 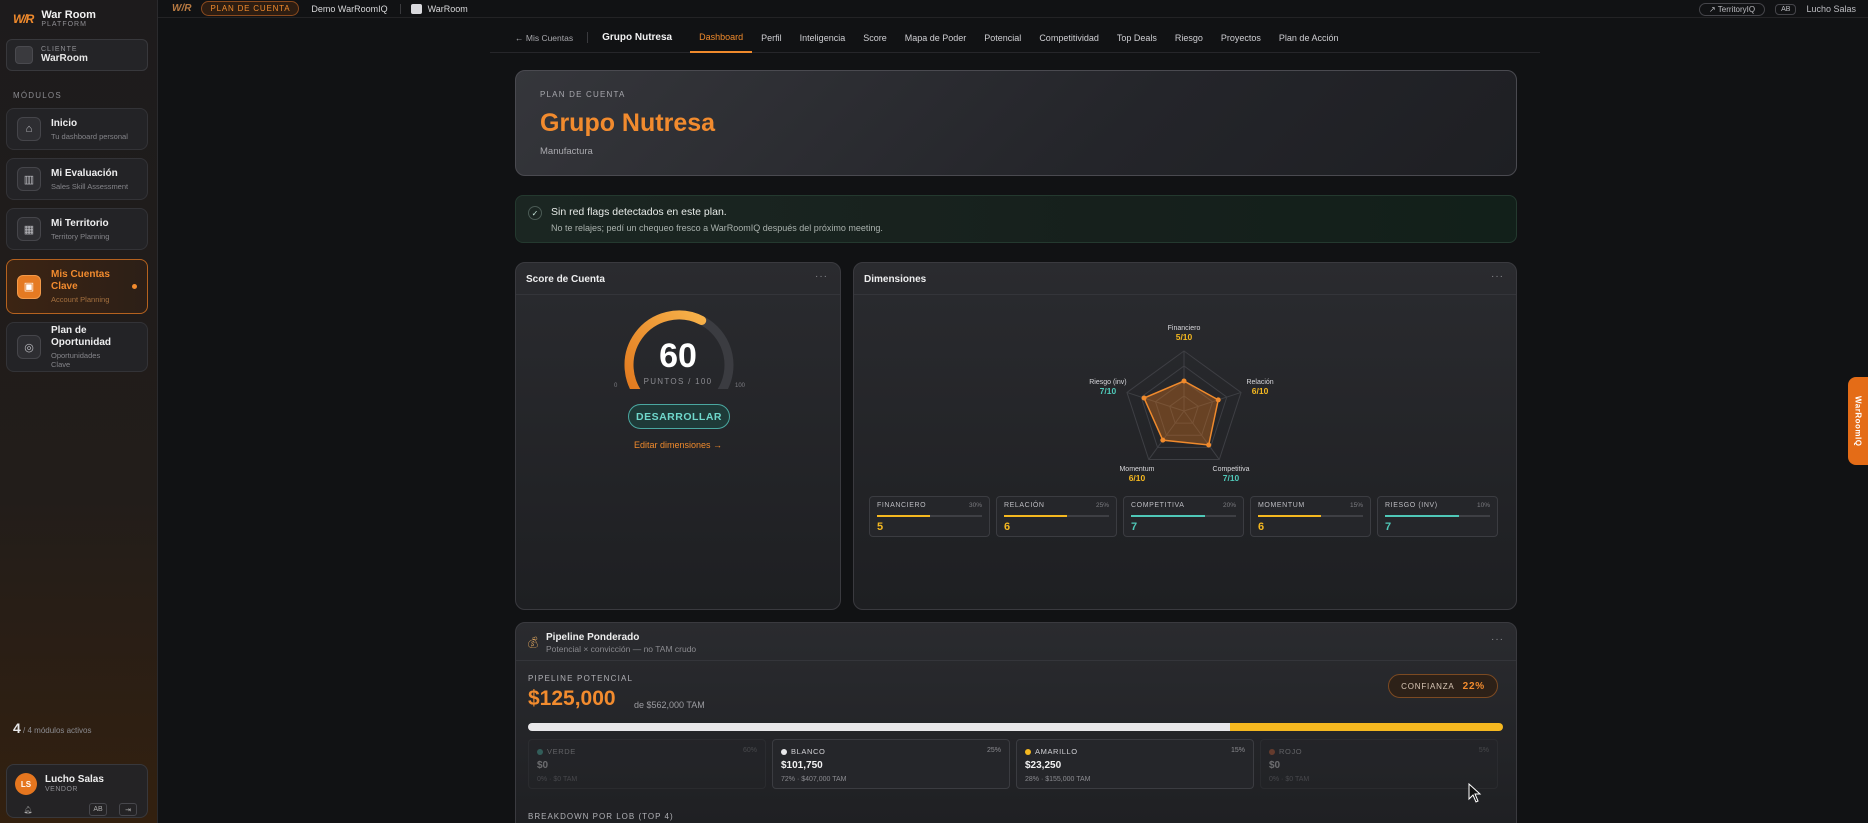 What do you see at coordinates (61, 789) in the screenshot?
I see `user-role: VENDOR` at bounding box center [61, 789].